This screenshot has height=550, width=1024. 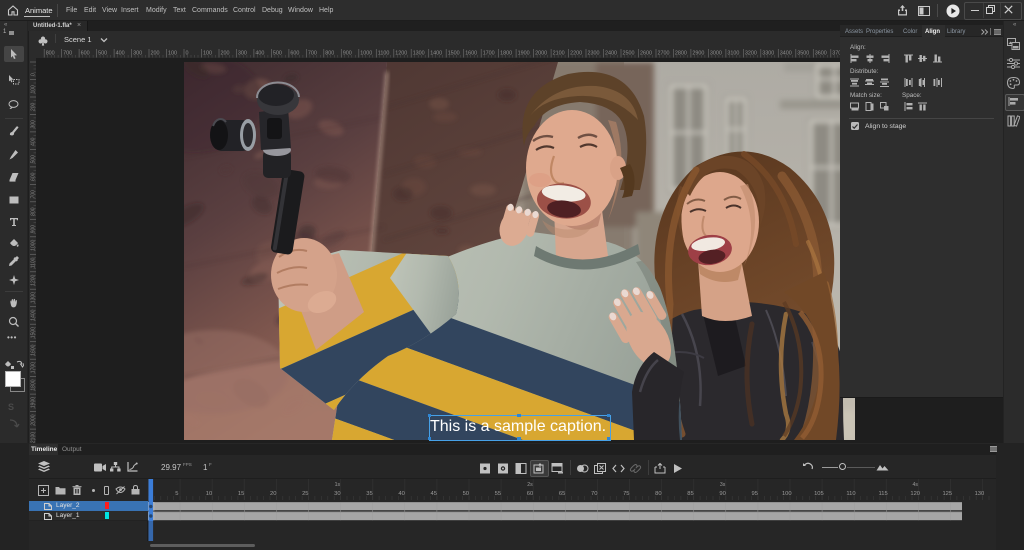 What do you see at coordinates (34, 297) in the screenshot?
I see `svg-text: 1300` at bounding box center [34, 297].